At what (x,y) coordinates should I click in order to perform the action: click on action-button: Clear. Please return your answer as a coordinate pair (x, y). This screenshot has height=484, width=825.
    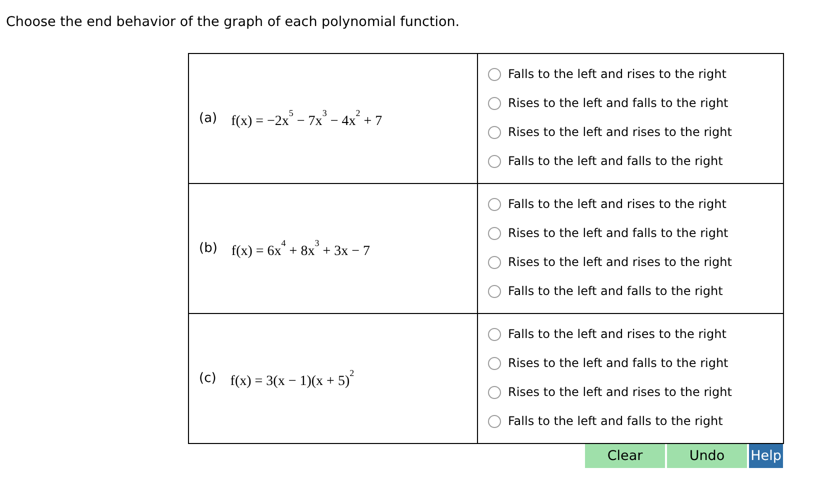
    Looking at the image, I should click on (625, 456).